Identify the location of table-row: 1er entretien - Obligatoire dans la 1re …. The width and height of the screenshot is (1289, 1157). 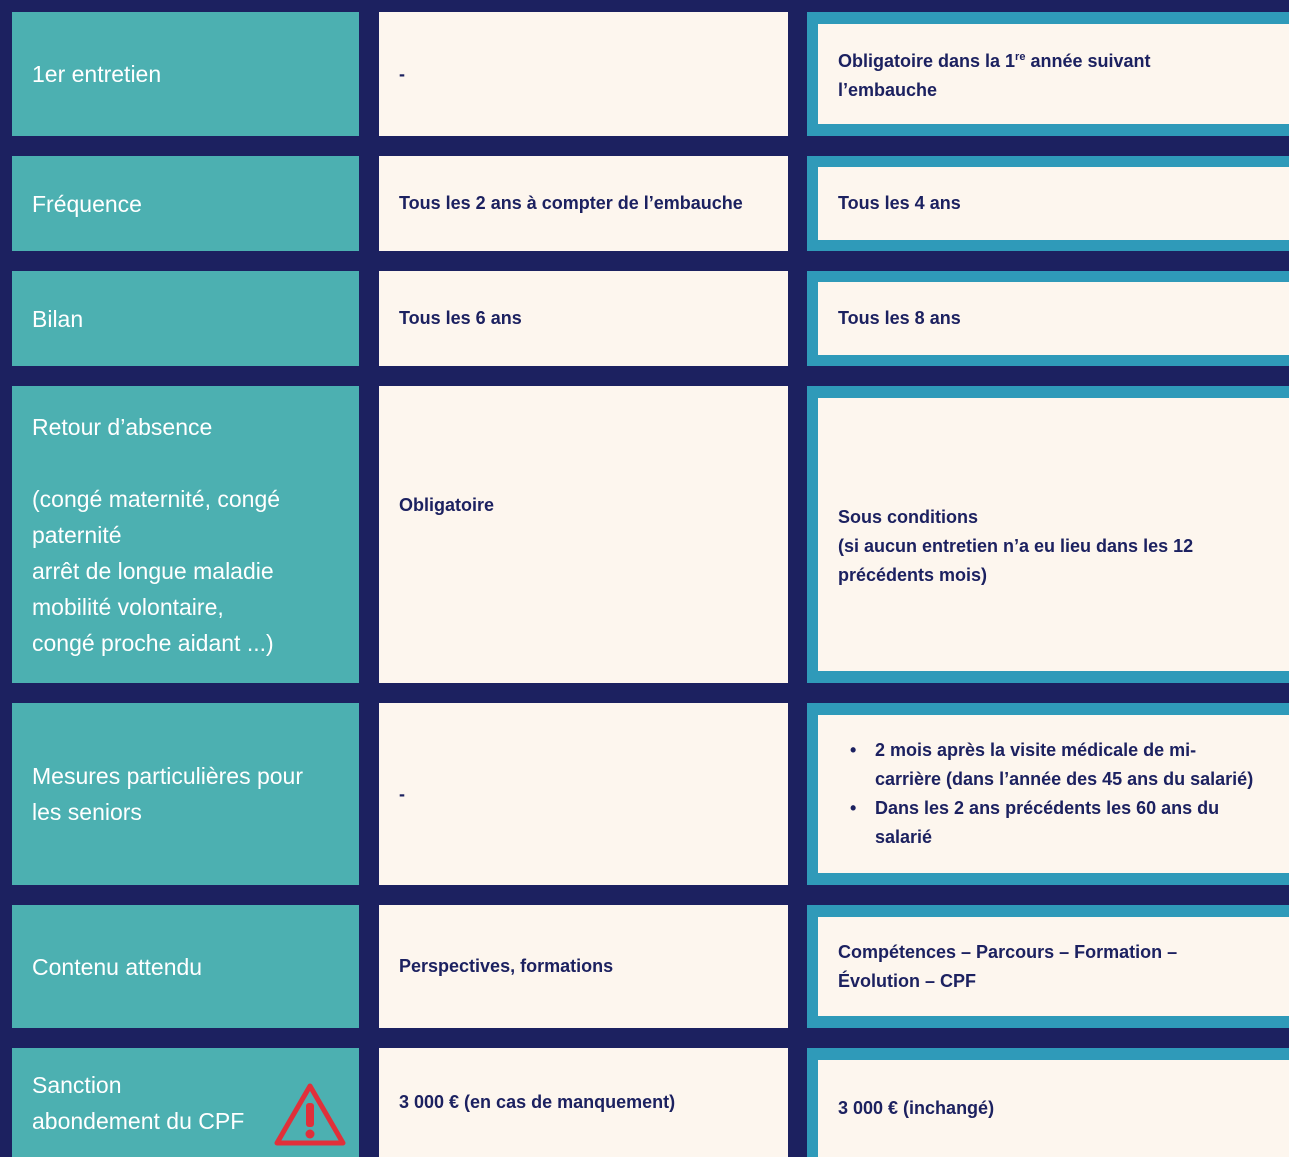
(644, 74).